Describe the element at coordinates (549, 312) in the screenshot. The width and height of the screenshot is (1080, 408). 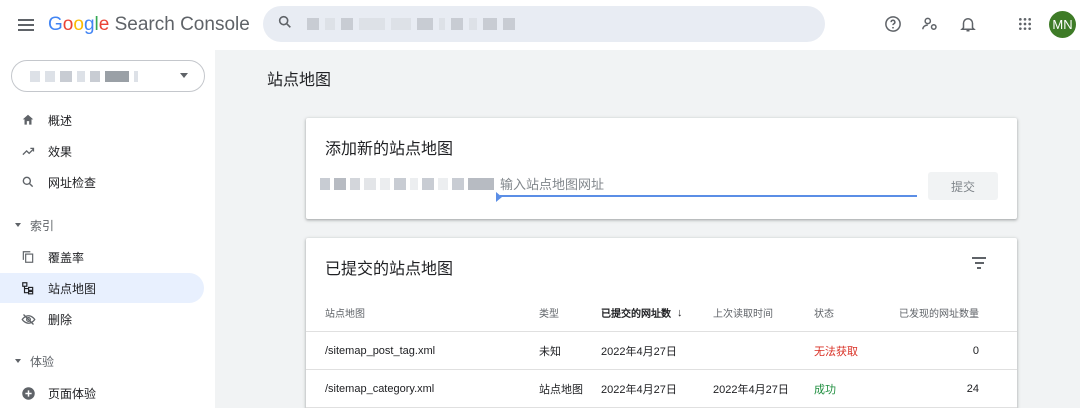
I see `column-header-type: 类型` at that location.